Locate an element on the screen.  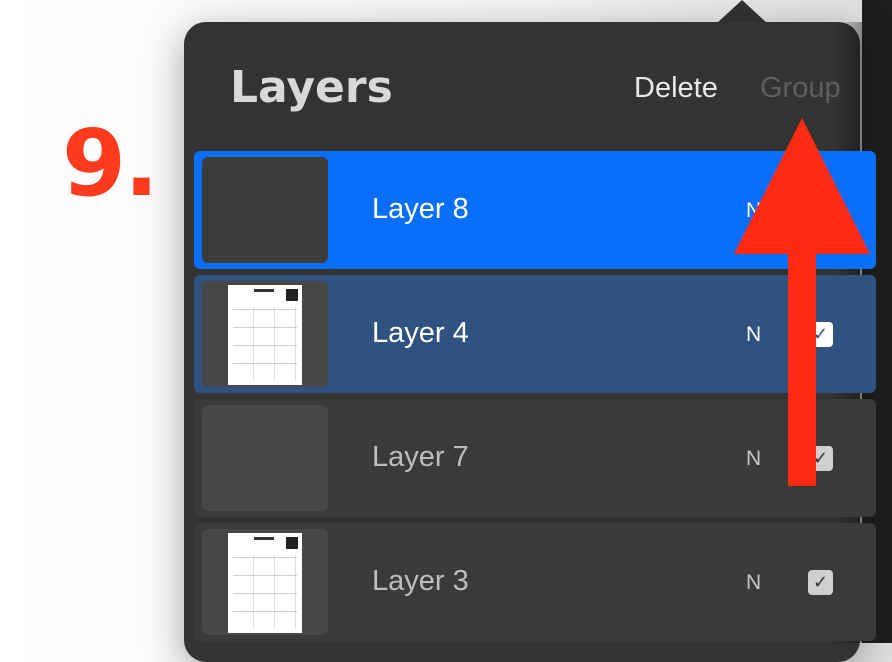
layer-name: Layer 3 is located at coordinates (420, 581).